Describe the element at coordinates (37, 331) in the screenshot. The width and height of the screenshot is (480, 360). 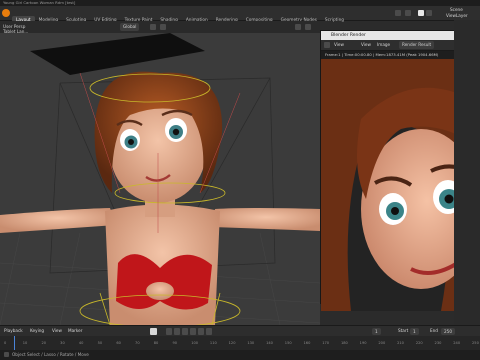
I see `timeline-menu-keying: Keying` at that location.